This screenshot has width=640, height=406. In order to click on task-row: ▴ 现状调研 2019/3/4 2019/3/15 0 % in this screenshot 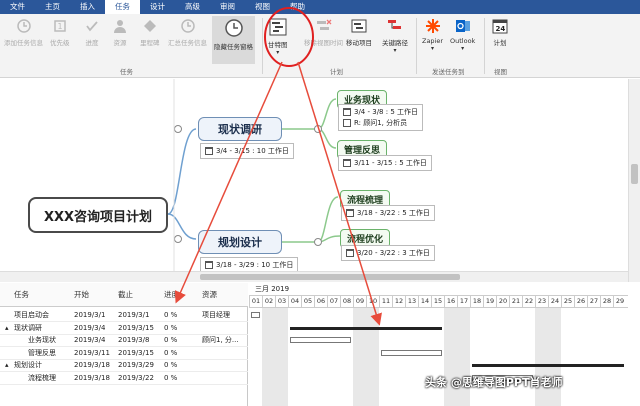, I will do `click(124, 328)`.